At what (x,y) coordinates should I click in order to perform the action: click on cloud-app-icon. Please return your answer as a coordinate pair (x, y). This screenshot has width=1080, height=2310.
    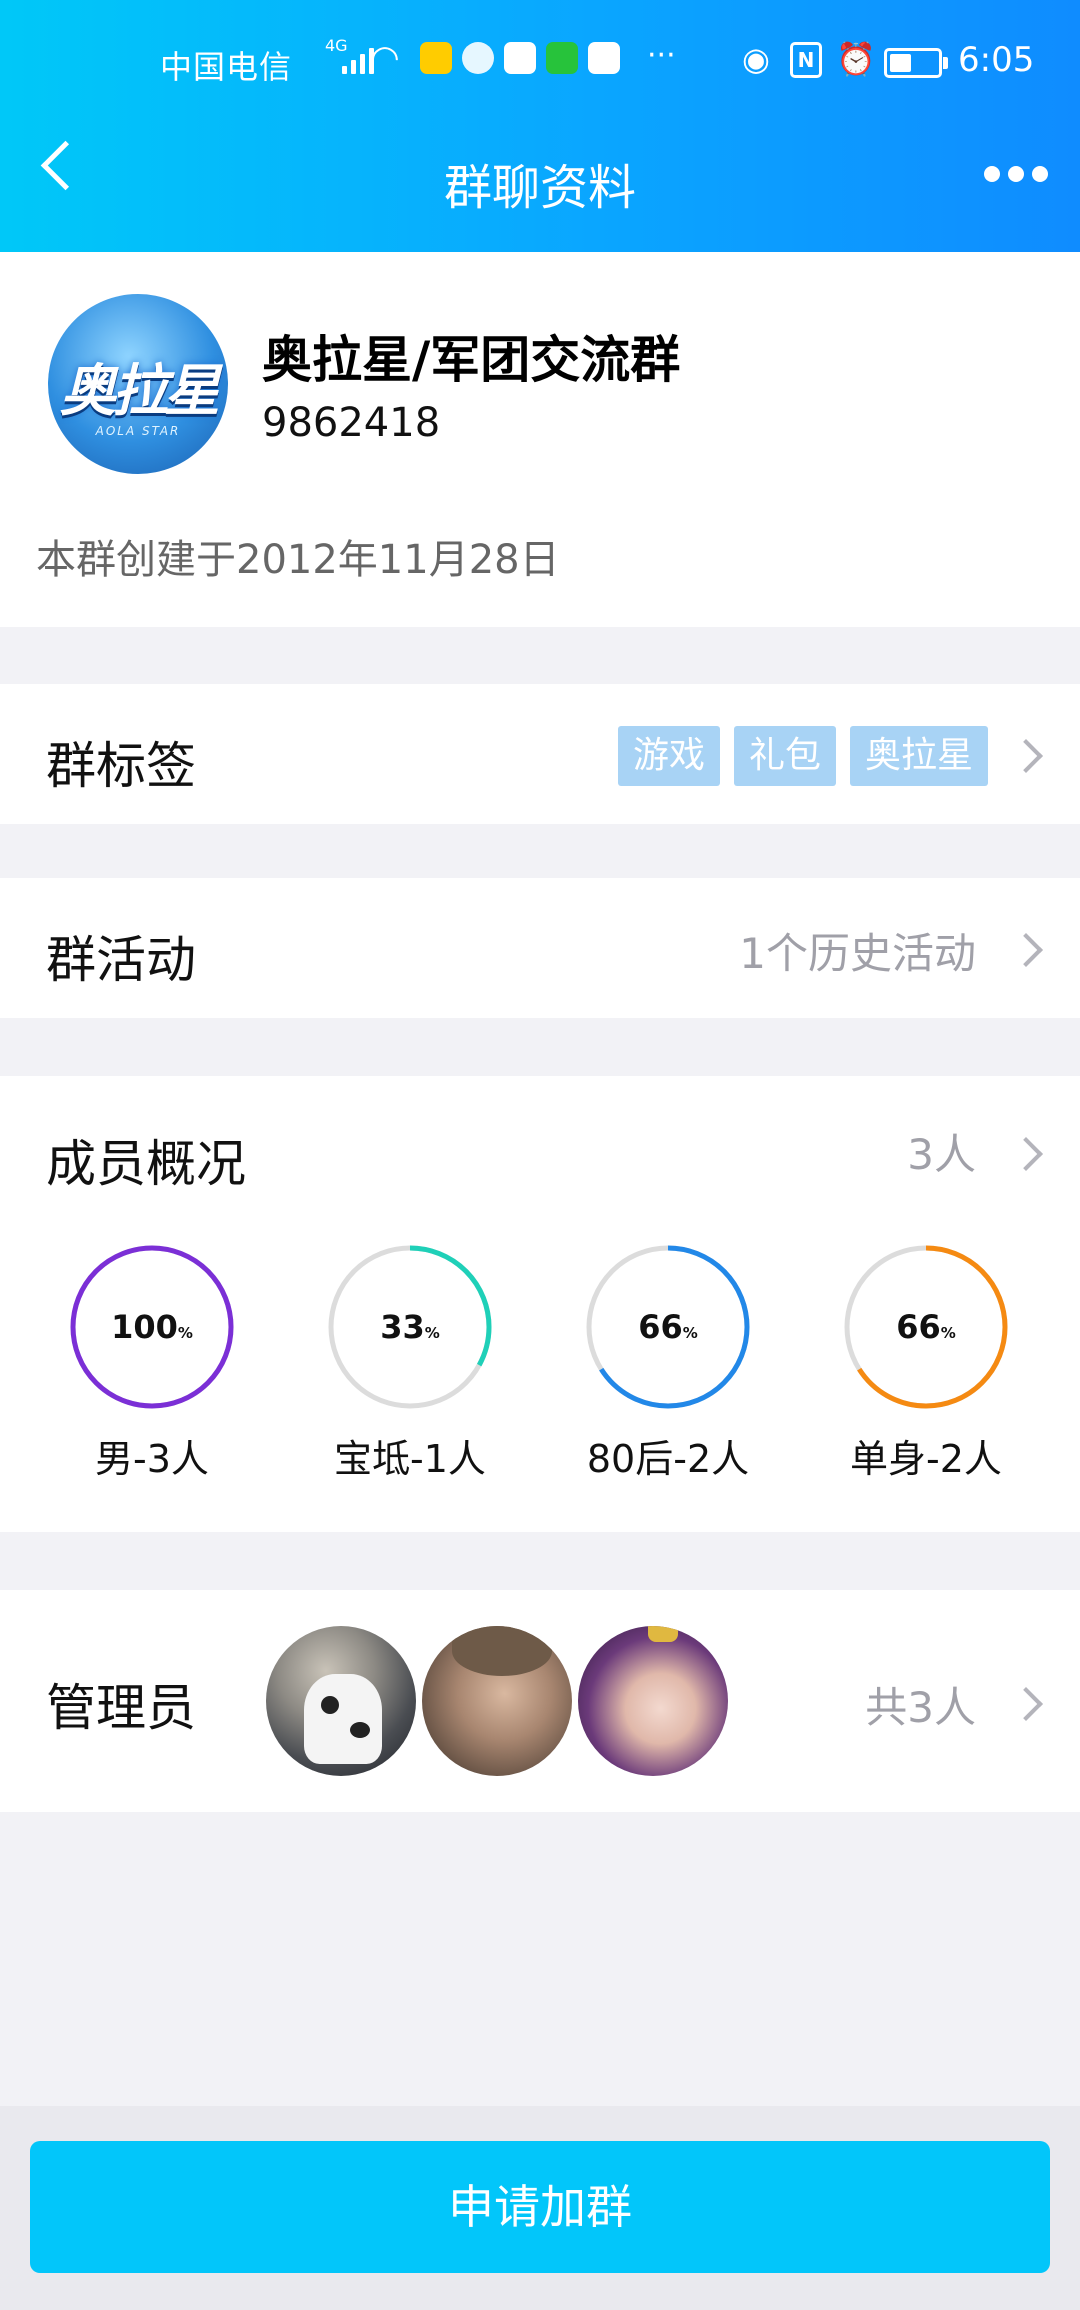
    Looking at the image, I should click on (520, 58).